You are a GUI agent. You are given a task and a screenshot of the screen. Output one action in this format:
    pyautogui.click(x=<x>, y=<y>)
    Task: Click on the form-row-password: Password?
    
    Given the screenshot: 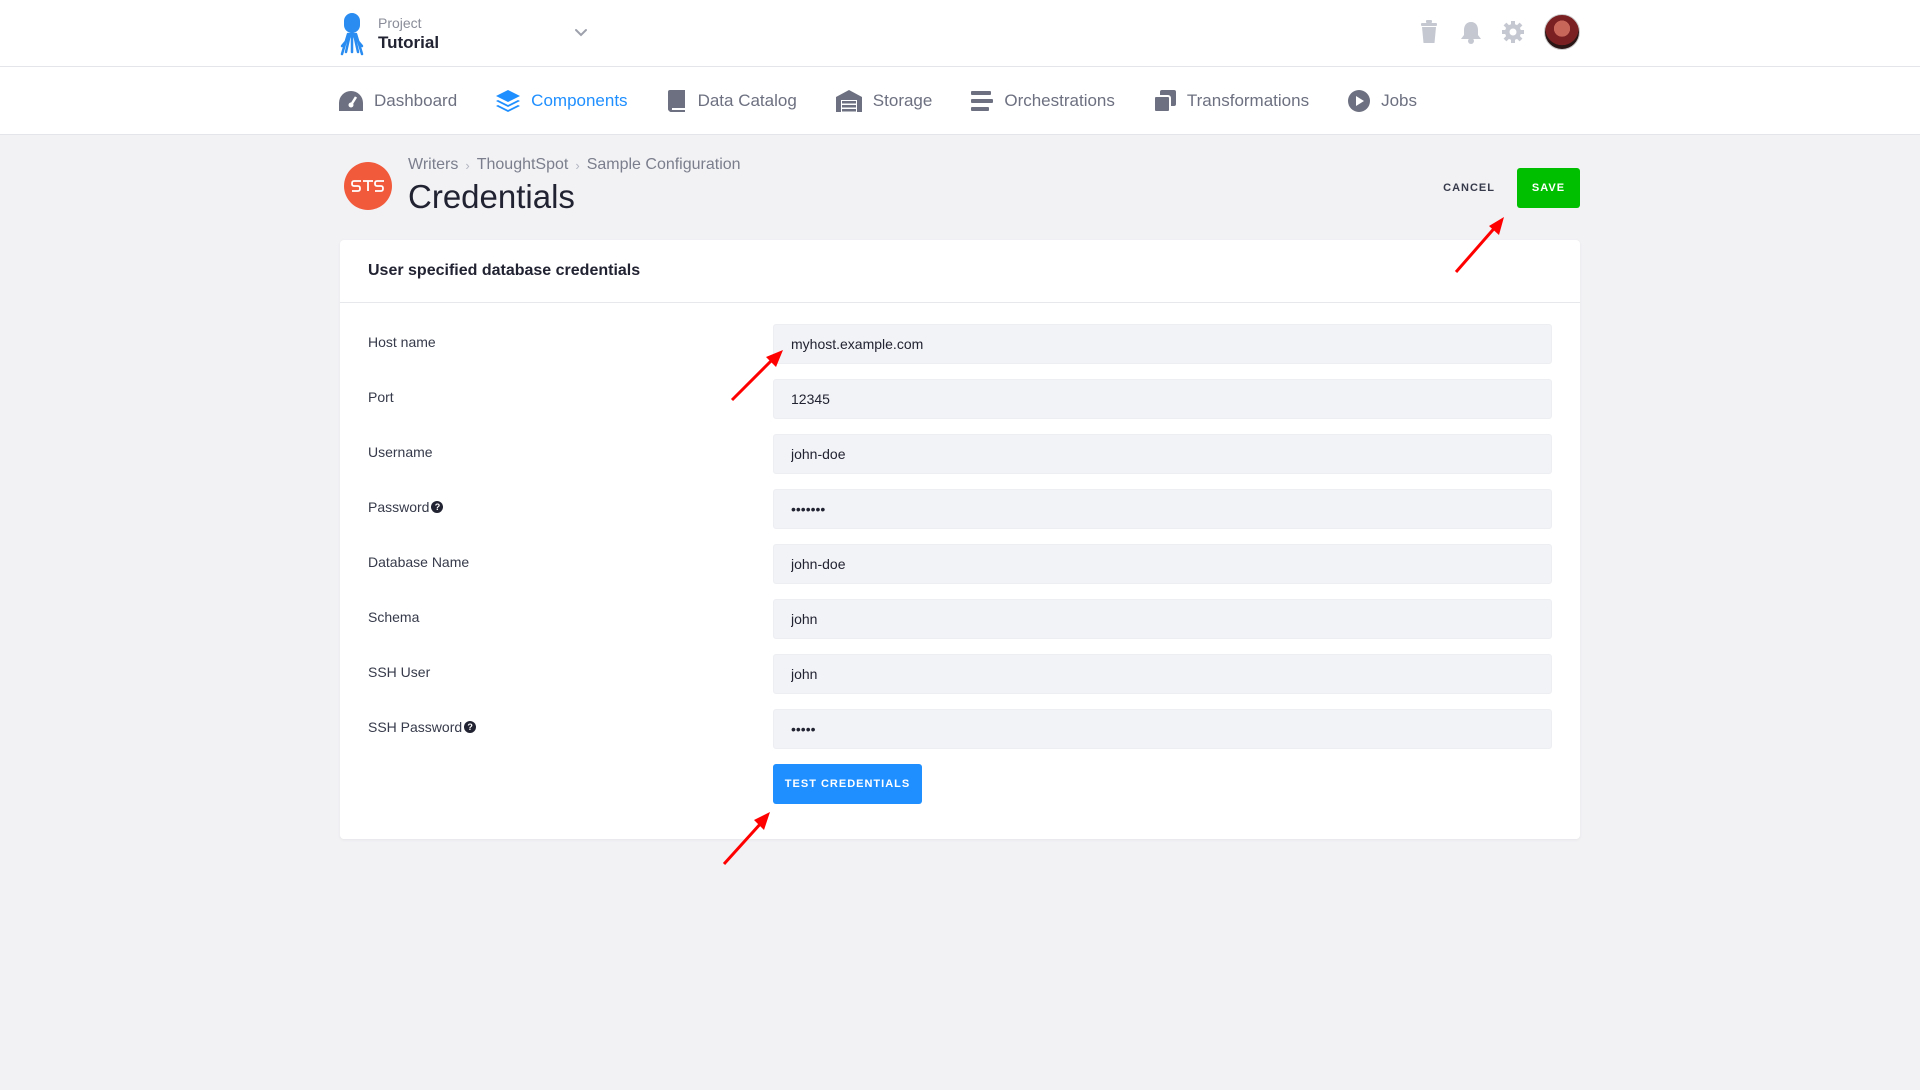 What is the action you would take?
    pyautogui.click(x=960, y=509)
    